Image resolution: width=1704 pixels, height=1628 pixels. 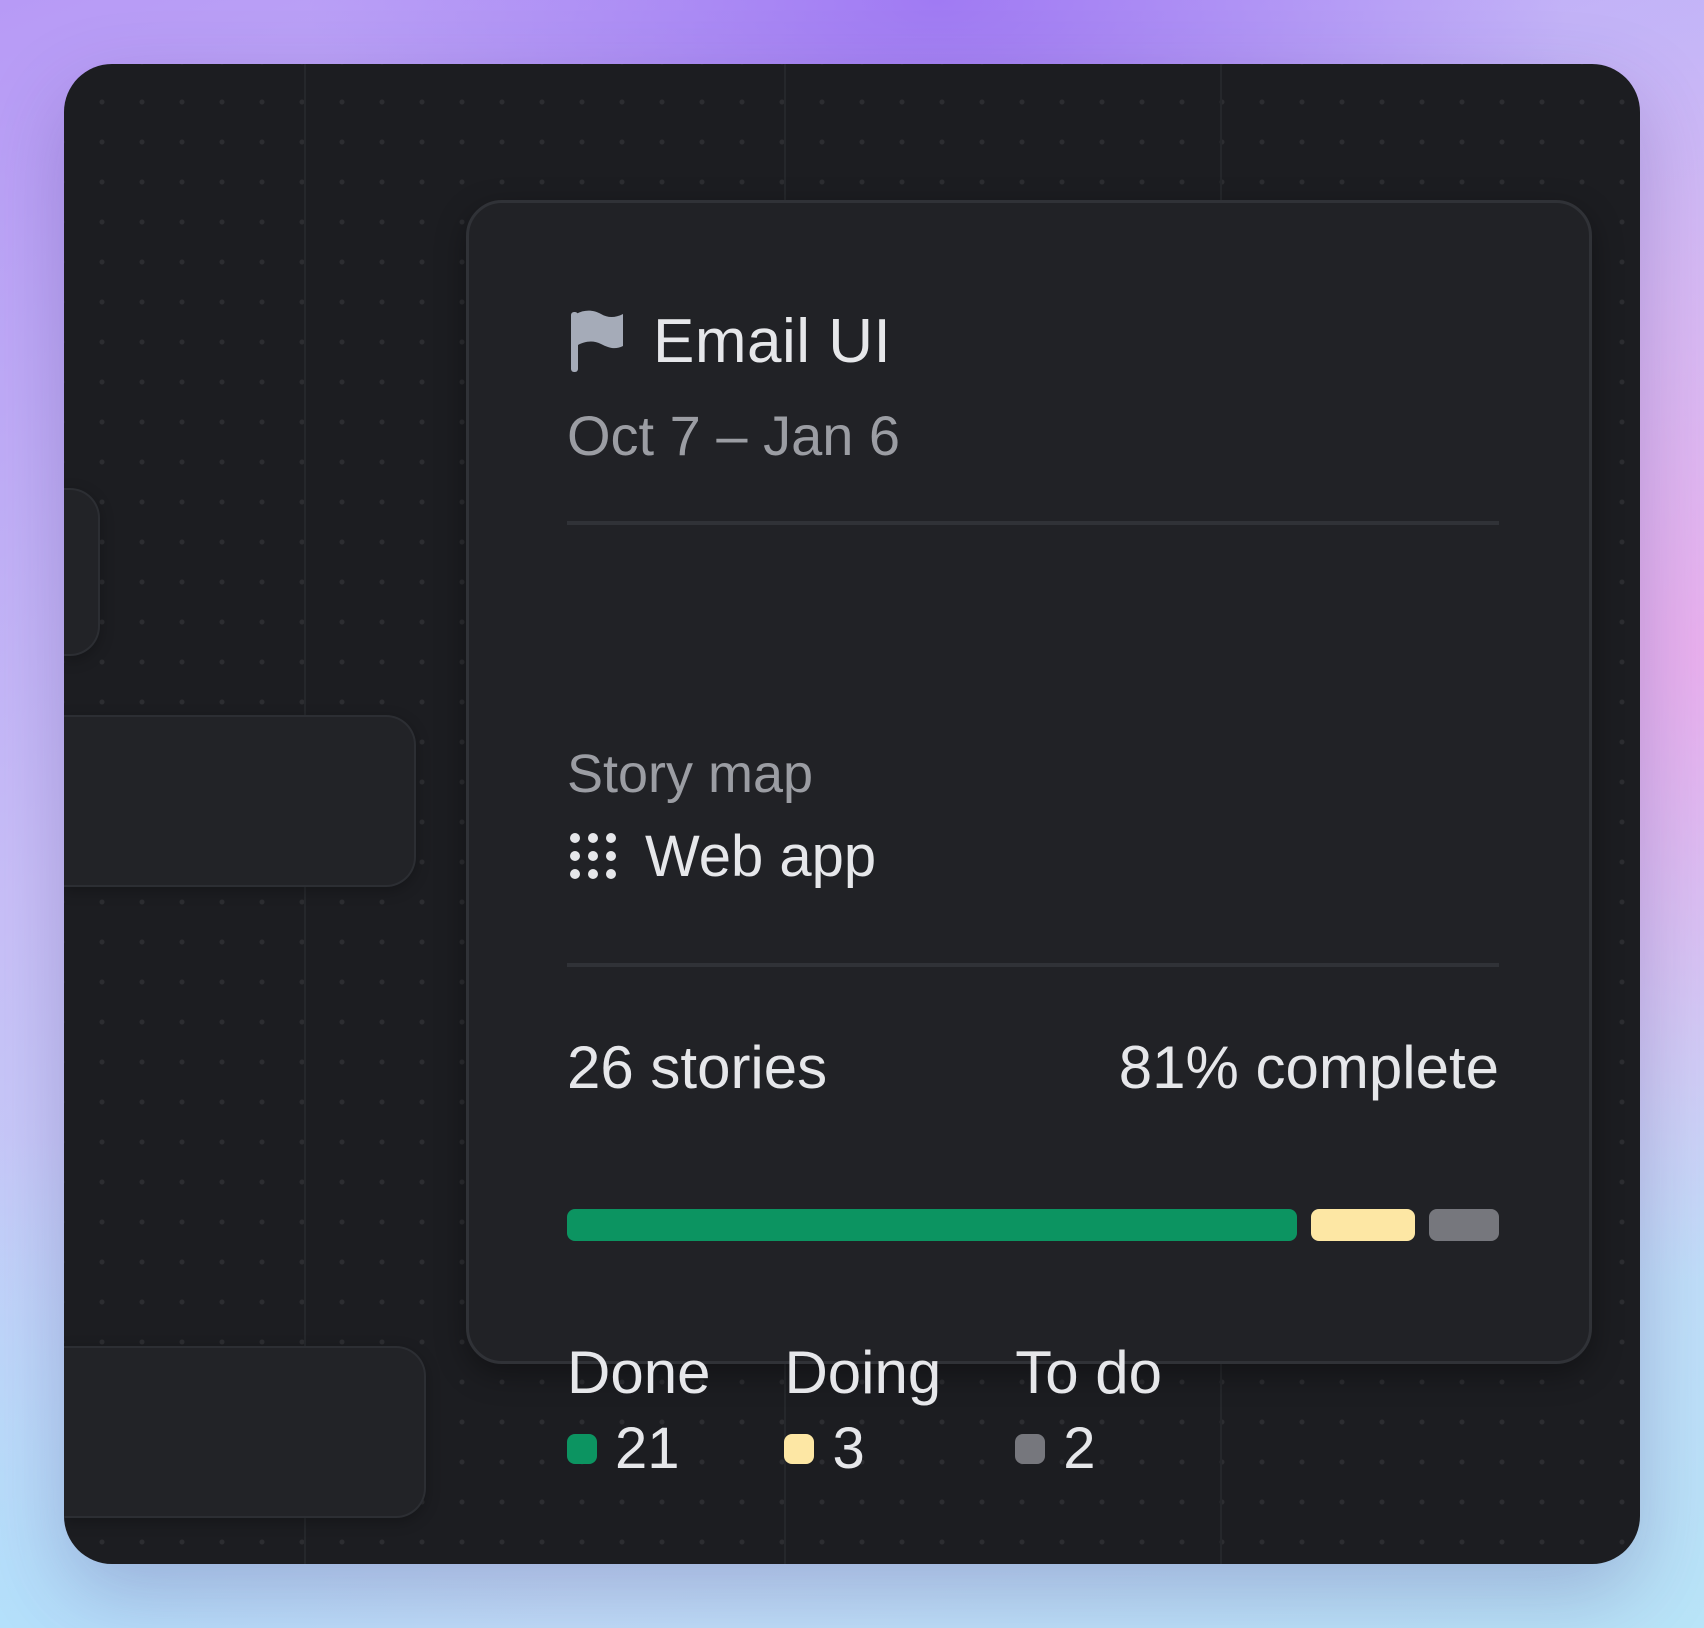 I want to click on legend-count: 21, so click(x=647, y=1448).